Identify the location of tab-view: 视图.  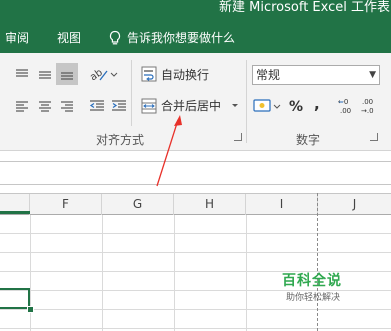
(69, 38).